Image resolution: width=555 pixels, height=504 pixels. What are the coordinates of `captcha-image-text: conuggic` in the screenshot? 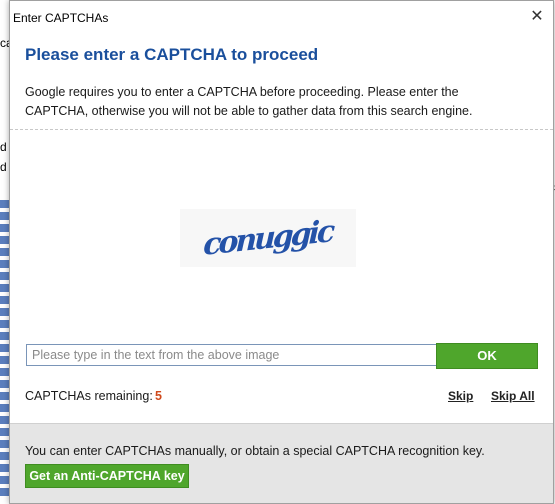 It's located at (268, 238).